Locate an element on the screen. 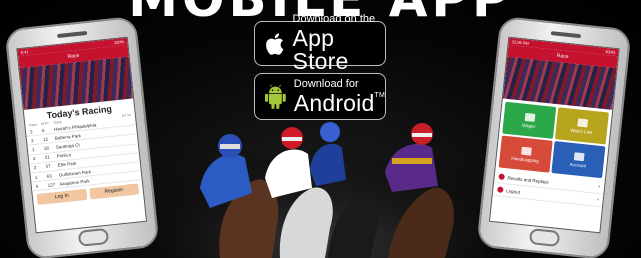  handicapping-tile: Handicapping is located at coordinates (525, 154).